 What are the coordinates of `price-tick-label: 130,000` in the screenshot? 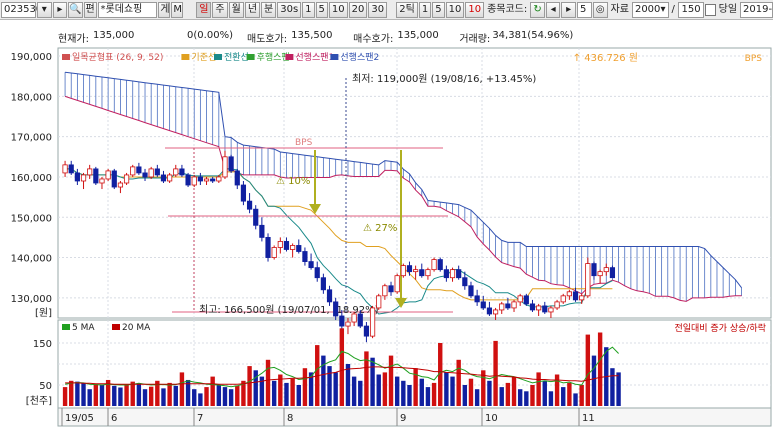 It's located at (31, 299).